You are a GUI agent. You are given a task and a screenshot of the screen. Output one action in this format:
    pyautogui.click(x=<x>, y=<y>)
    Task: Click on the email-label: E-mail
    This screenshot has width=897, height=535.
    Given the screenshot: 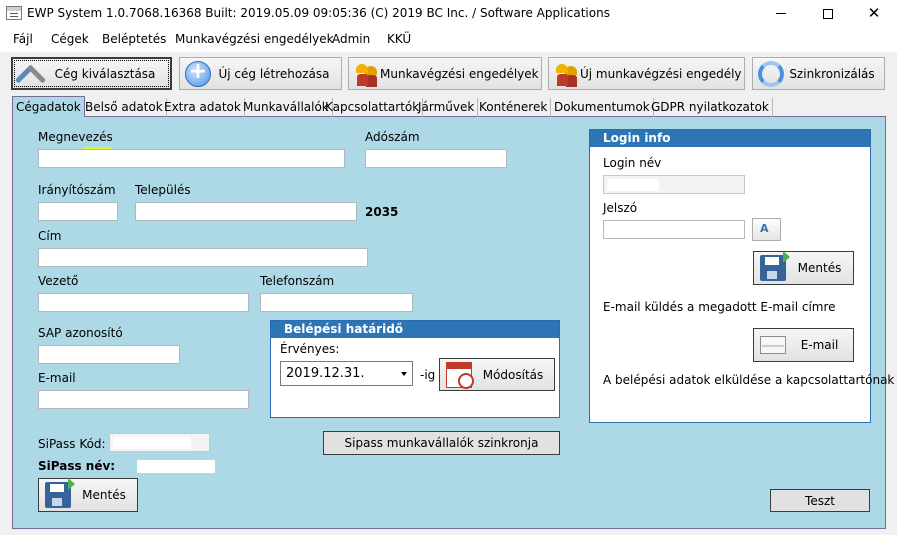 What is the action you would take?
    pyautogui.click(x=57, y=378)
    